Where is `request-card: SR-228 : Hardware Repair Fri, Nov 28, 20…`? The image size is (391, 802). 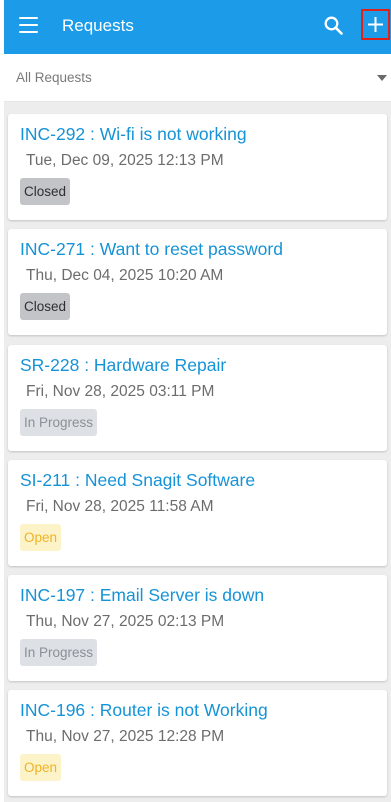 request-card: SR-228 : Hardware Repair Fri, Nov 28, 20… is located at coordinates (197, 398).